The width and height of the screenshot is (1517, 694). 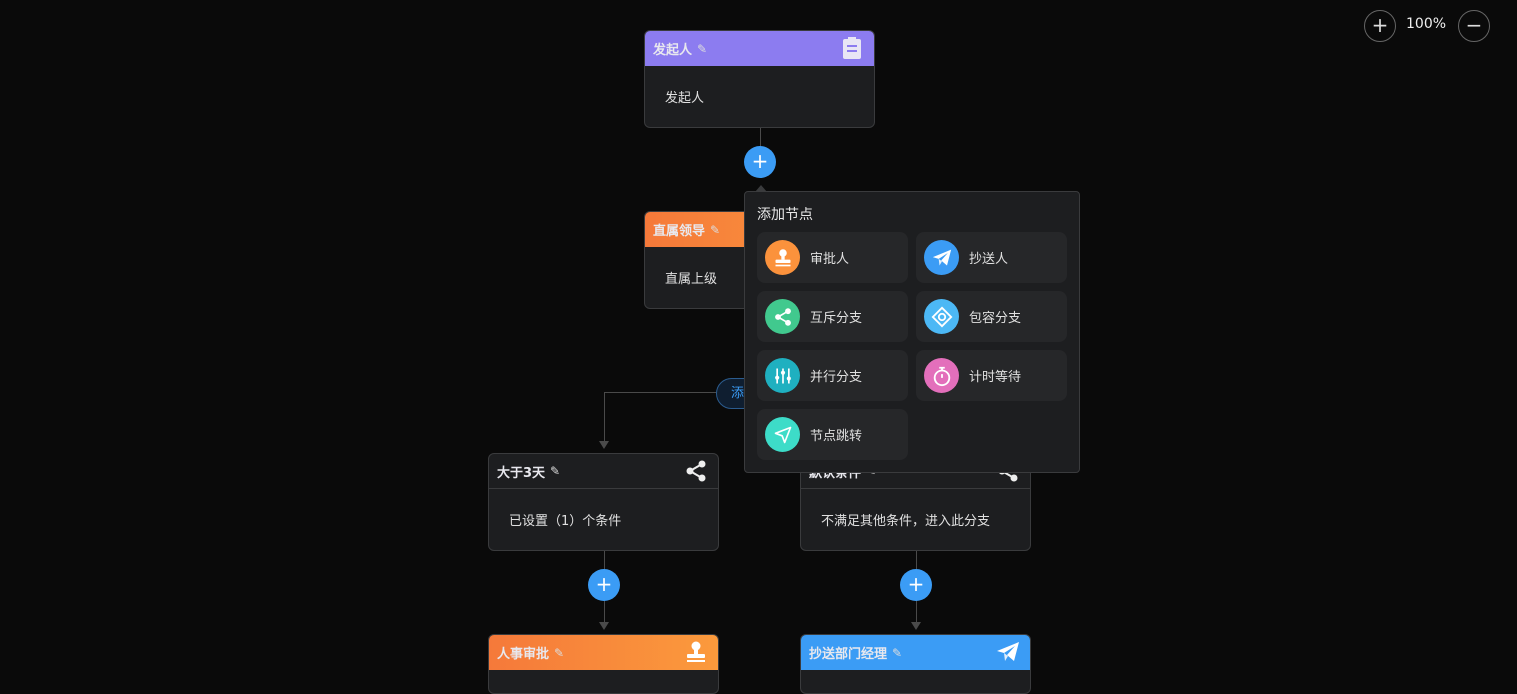 What do you see at coordinates (836, 318) in the screenshot?
I see `option-label: 互斥分支` at bounding box center [836, 318].